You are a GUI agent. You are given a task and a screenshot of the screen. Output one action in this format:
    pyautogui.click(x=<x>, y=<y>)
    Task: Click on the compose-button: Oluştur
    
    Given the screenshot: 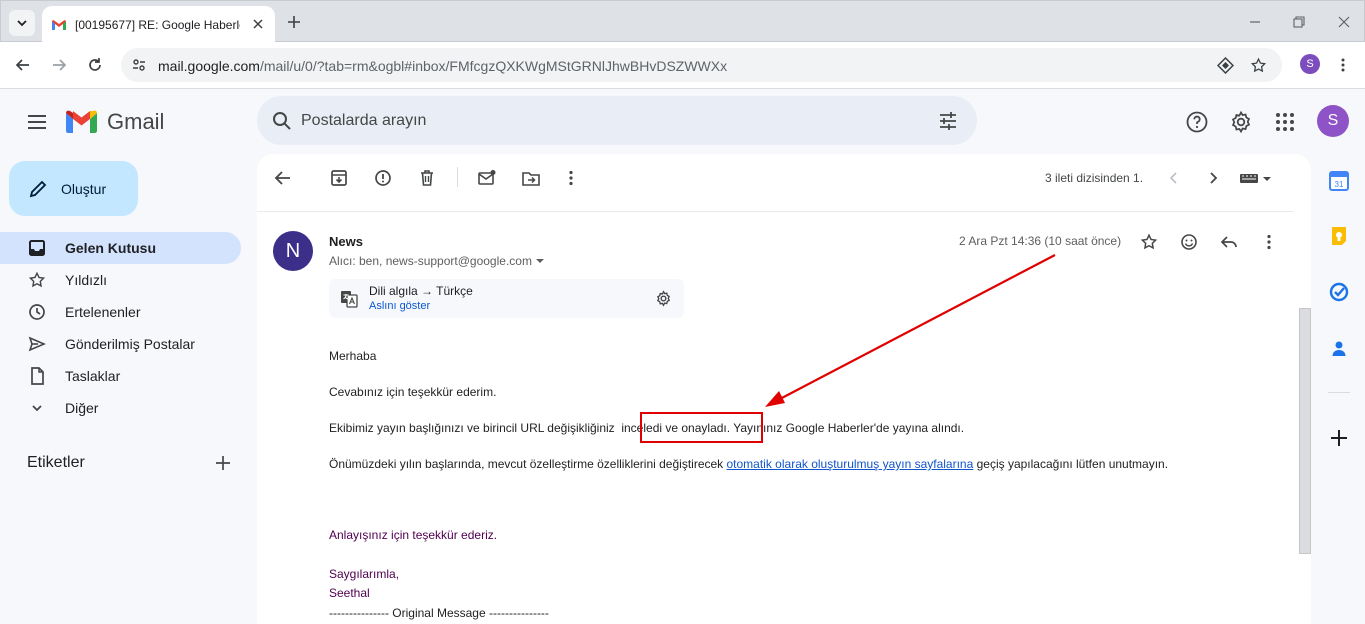 What is the action you would take?
    pyautogui.click(x=73, y=188)
    